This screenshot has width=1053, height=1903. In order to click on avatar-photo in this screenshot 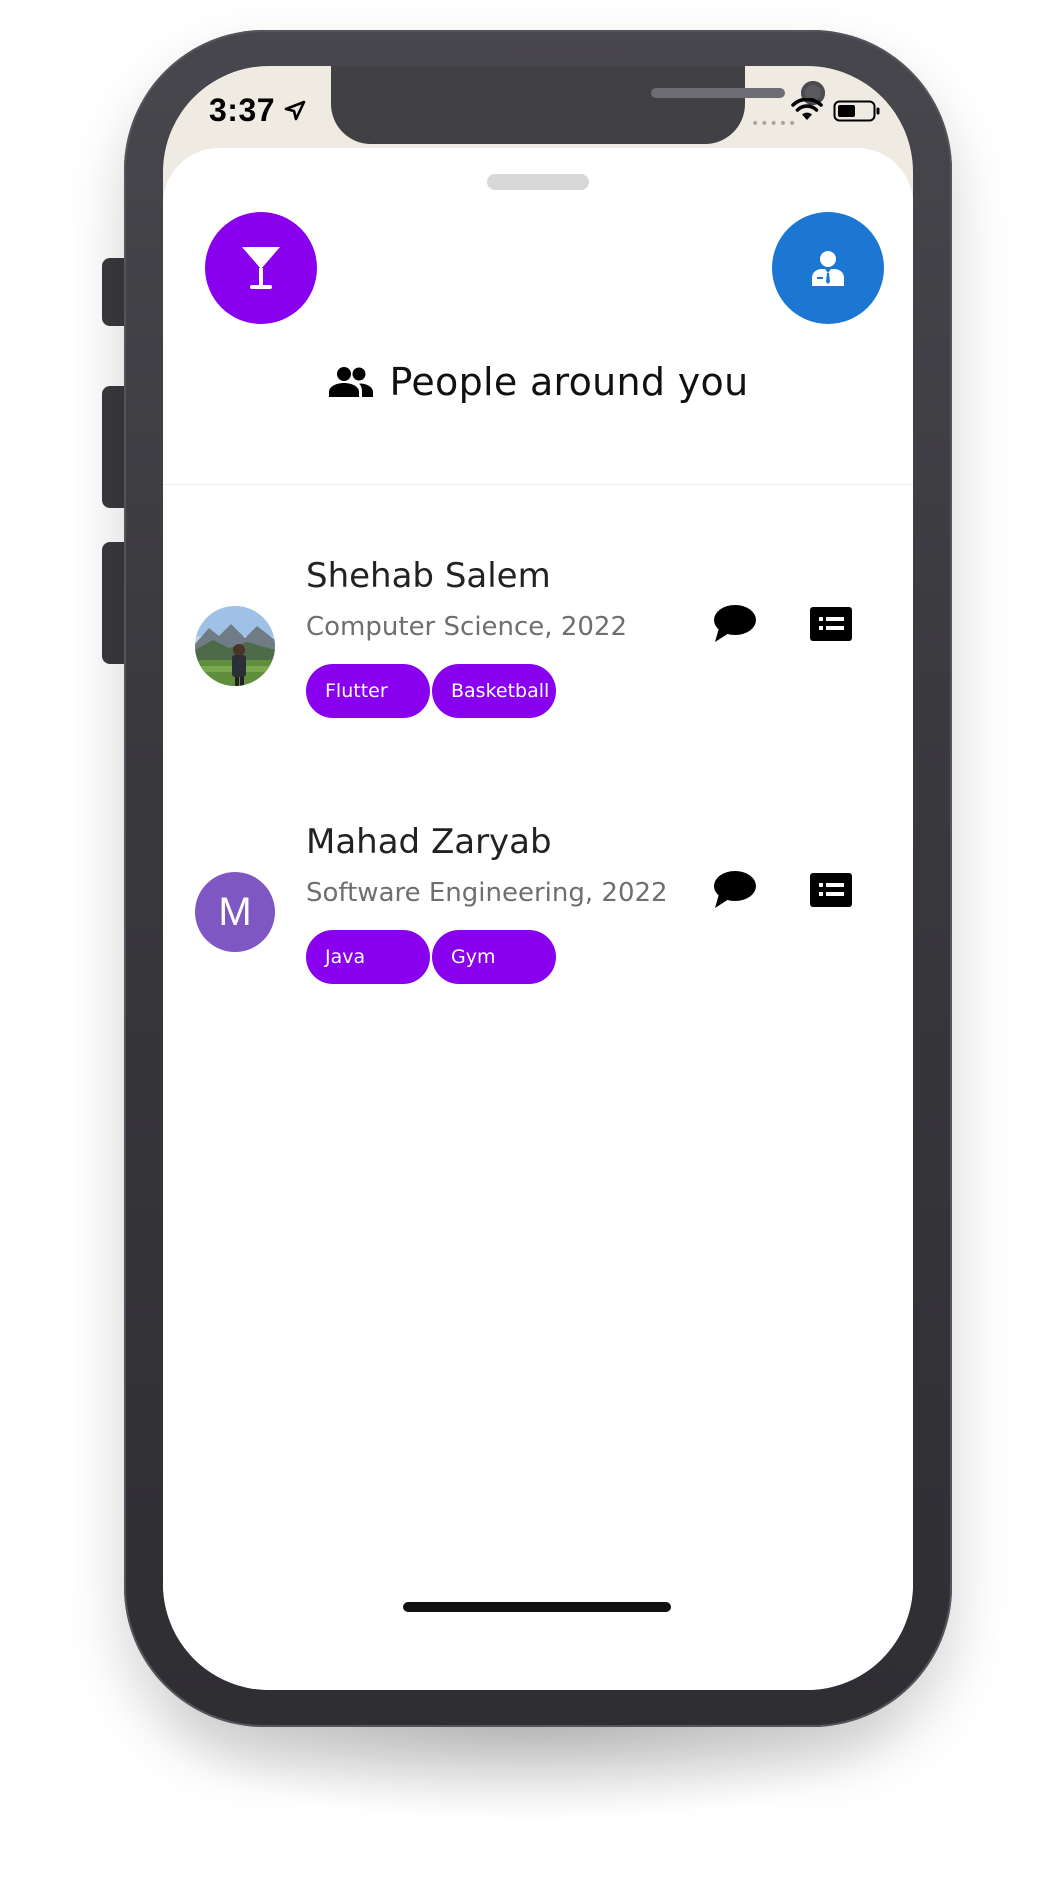, I will do `click(235, 646)`.